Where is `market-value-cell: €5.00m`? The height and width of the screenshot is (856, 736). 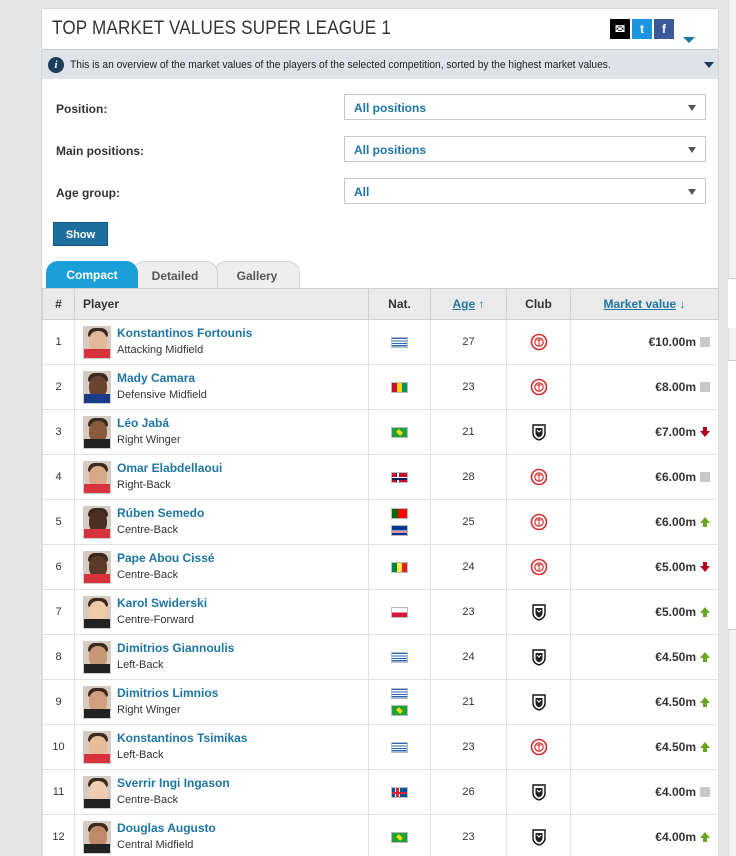 market-value-cell: €5.00m is located at coordinates (644, 612).